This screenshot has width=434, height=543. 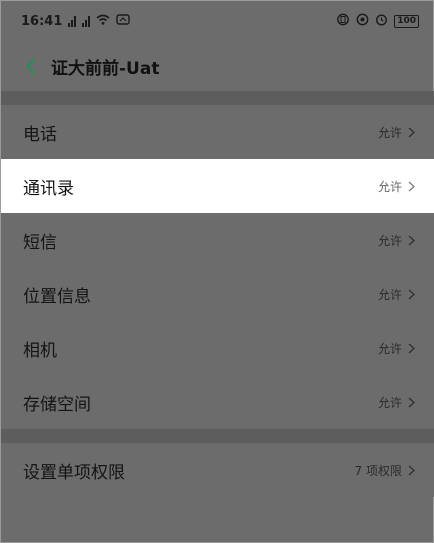 I want to click on vibrate-icon, so click(x=343, y=21).